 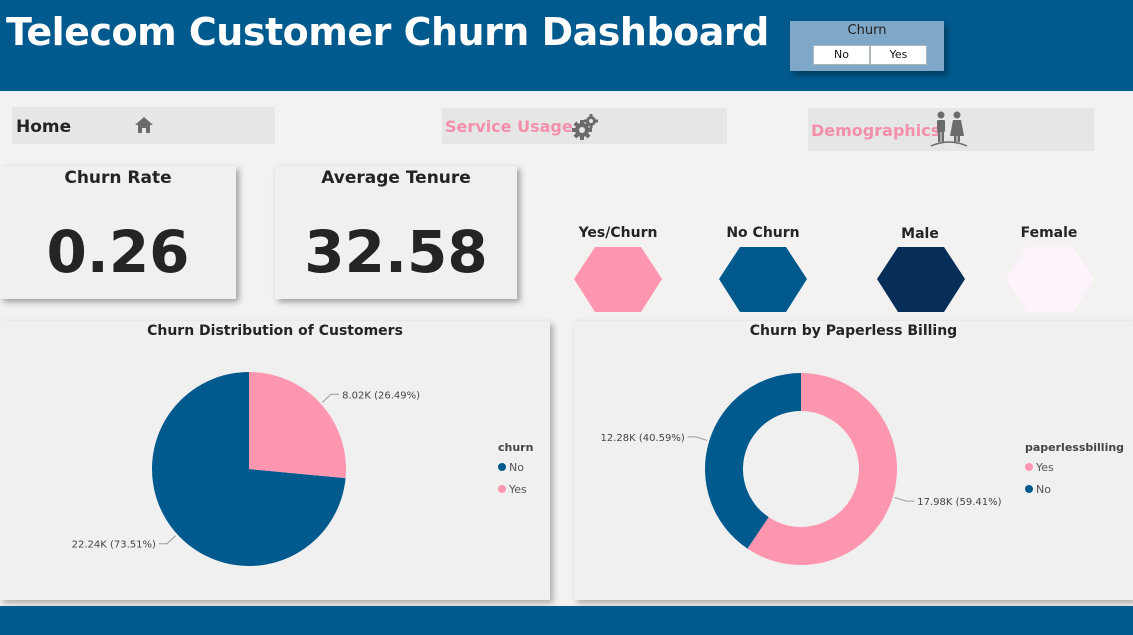 What do you see at coordinates (921, 279) in the screenshot?
I see `hexagon-male` at bounding box center [921, 279].